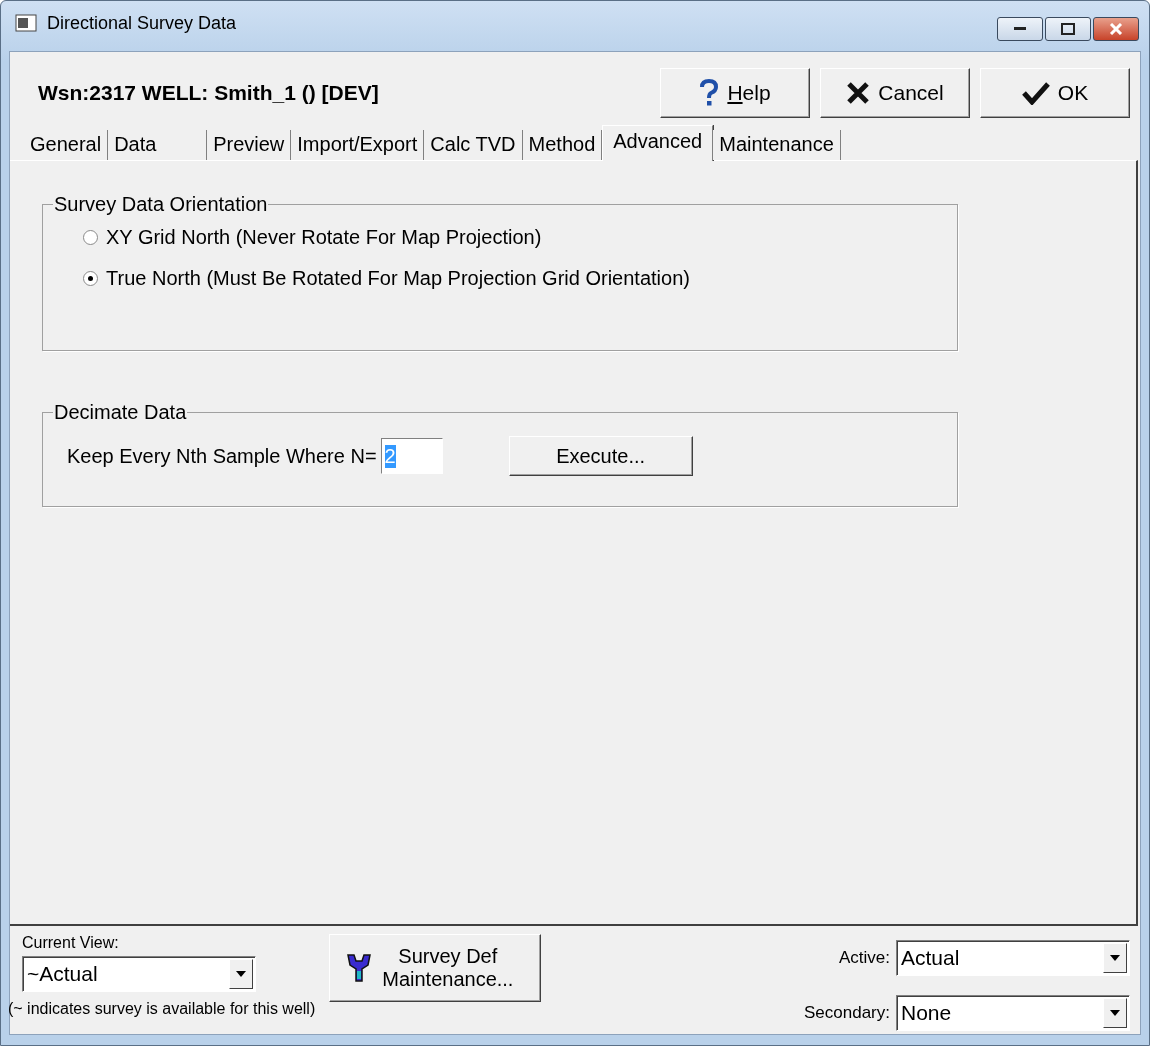  Describe the element at coordinates (1035, 93) in the screenshot. I see `checkmark-icon` at that location.